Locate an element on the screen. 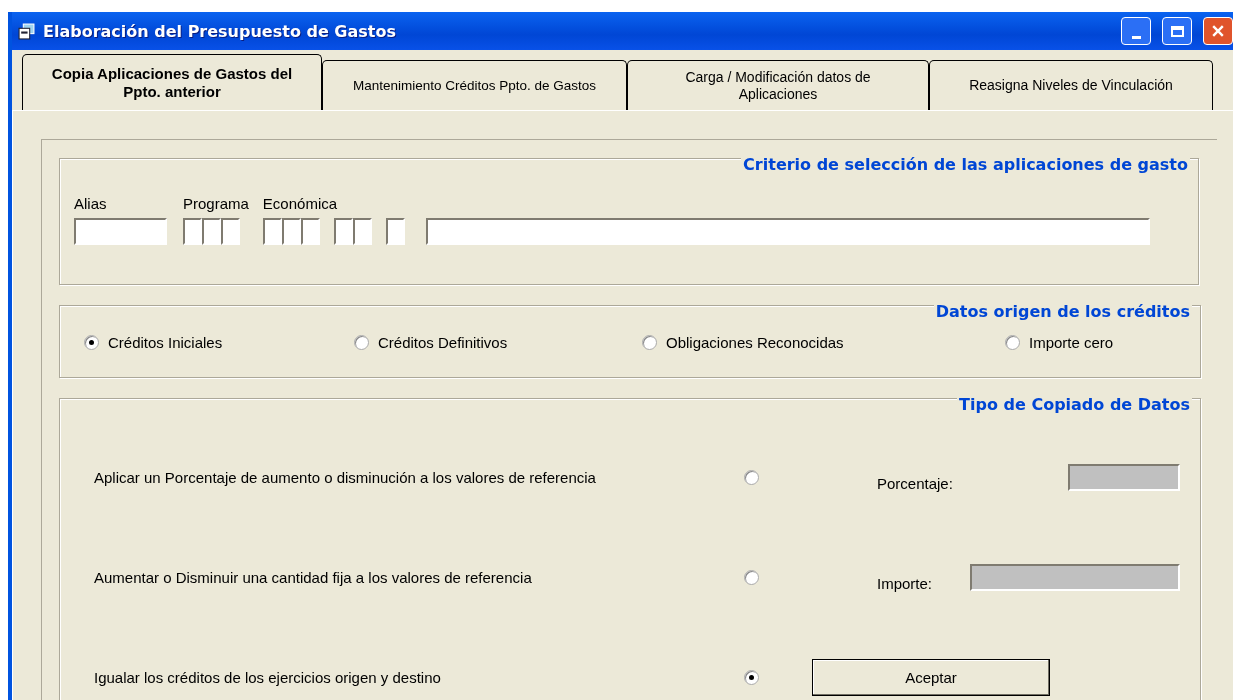 Image resolution: width=1233 pixels, height=700 pixels. close-icon is located at coordinates (1218, 31).